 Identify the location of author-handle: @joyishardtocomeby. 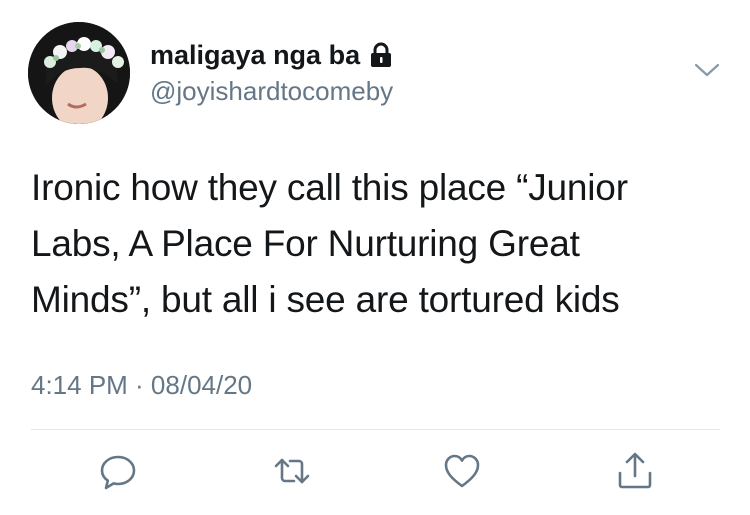
(271, 91).